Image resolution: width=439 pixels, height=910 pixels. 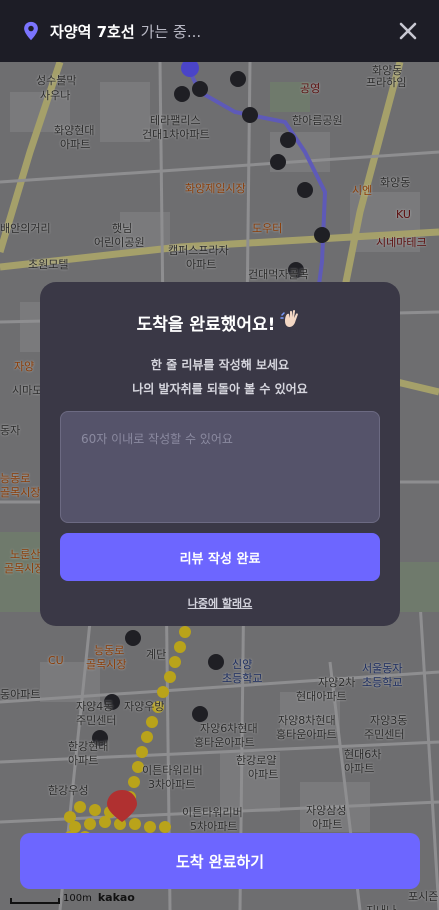 What do you see at coordinates (220, 365) in the screenshot?
I see `modal-subtitle-line: 한 줄 리뷰를 작성해 보세요` at bounding box center [220, 365].